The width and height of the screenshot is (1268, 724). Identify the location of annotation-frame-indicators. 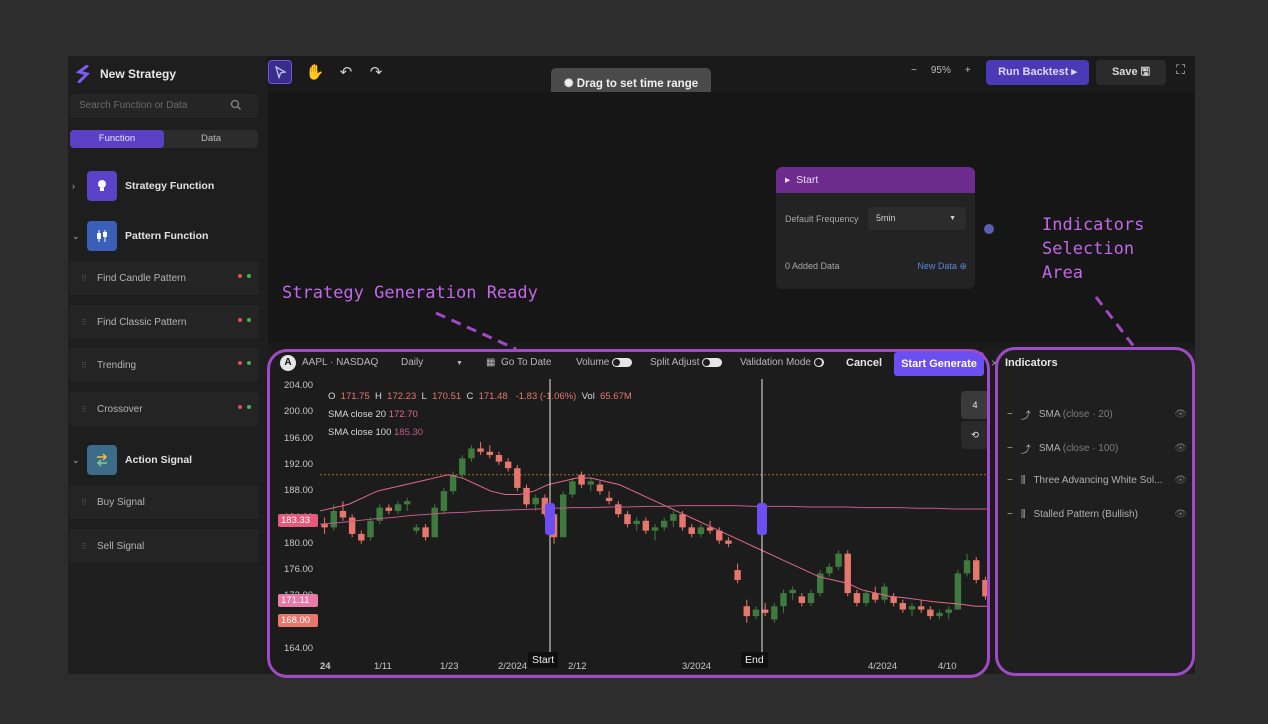
(1095, 511).